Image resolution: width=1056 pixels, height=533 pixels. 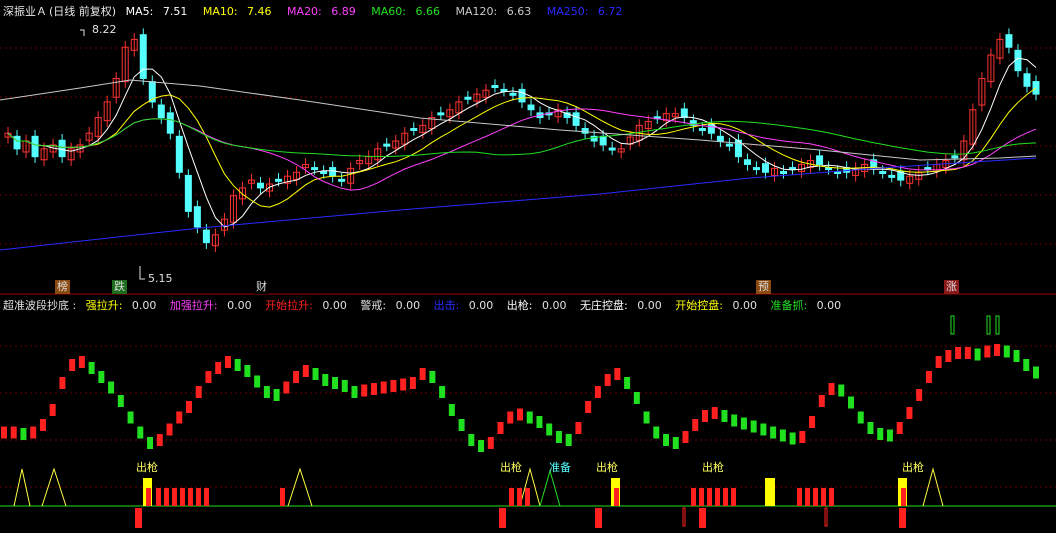 I want to click on event-tag: 预, so click(x=763, y=287).